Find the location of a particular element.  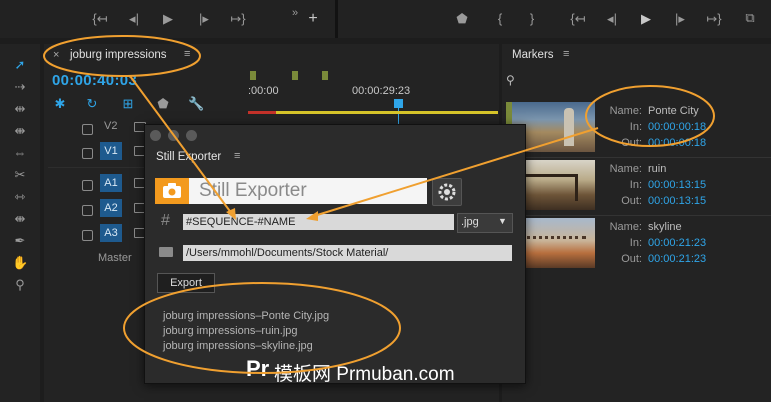

close-tab-icon: × is located at coordinates (56, 55).